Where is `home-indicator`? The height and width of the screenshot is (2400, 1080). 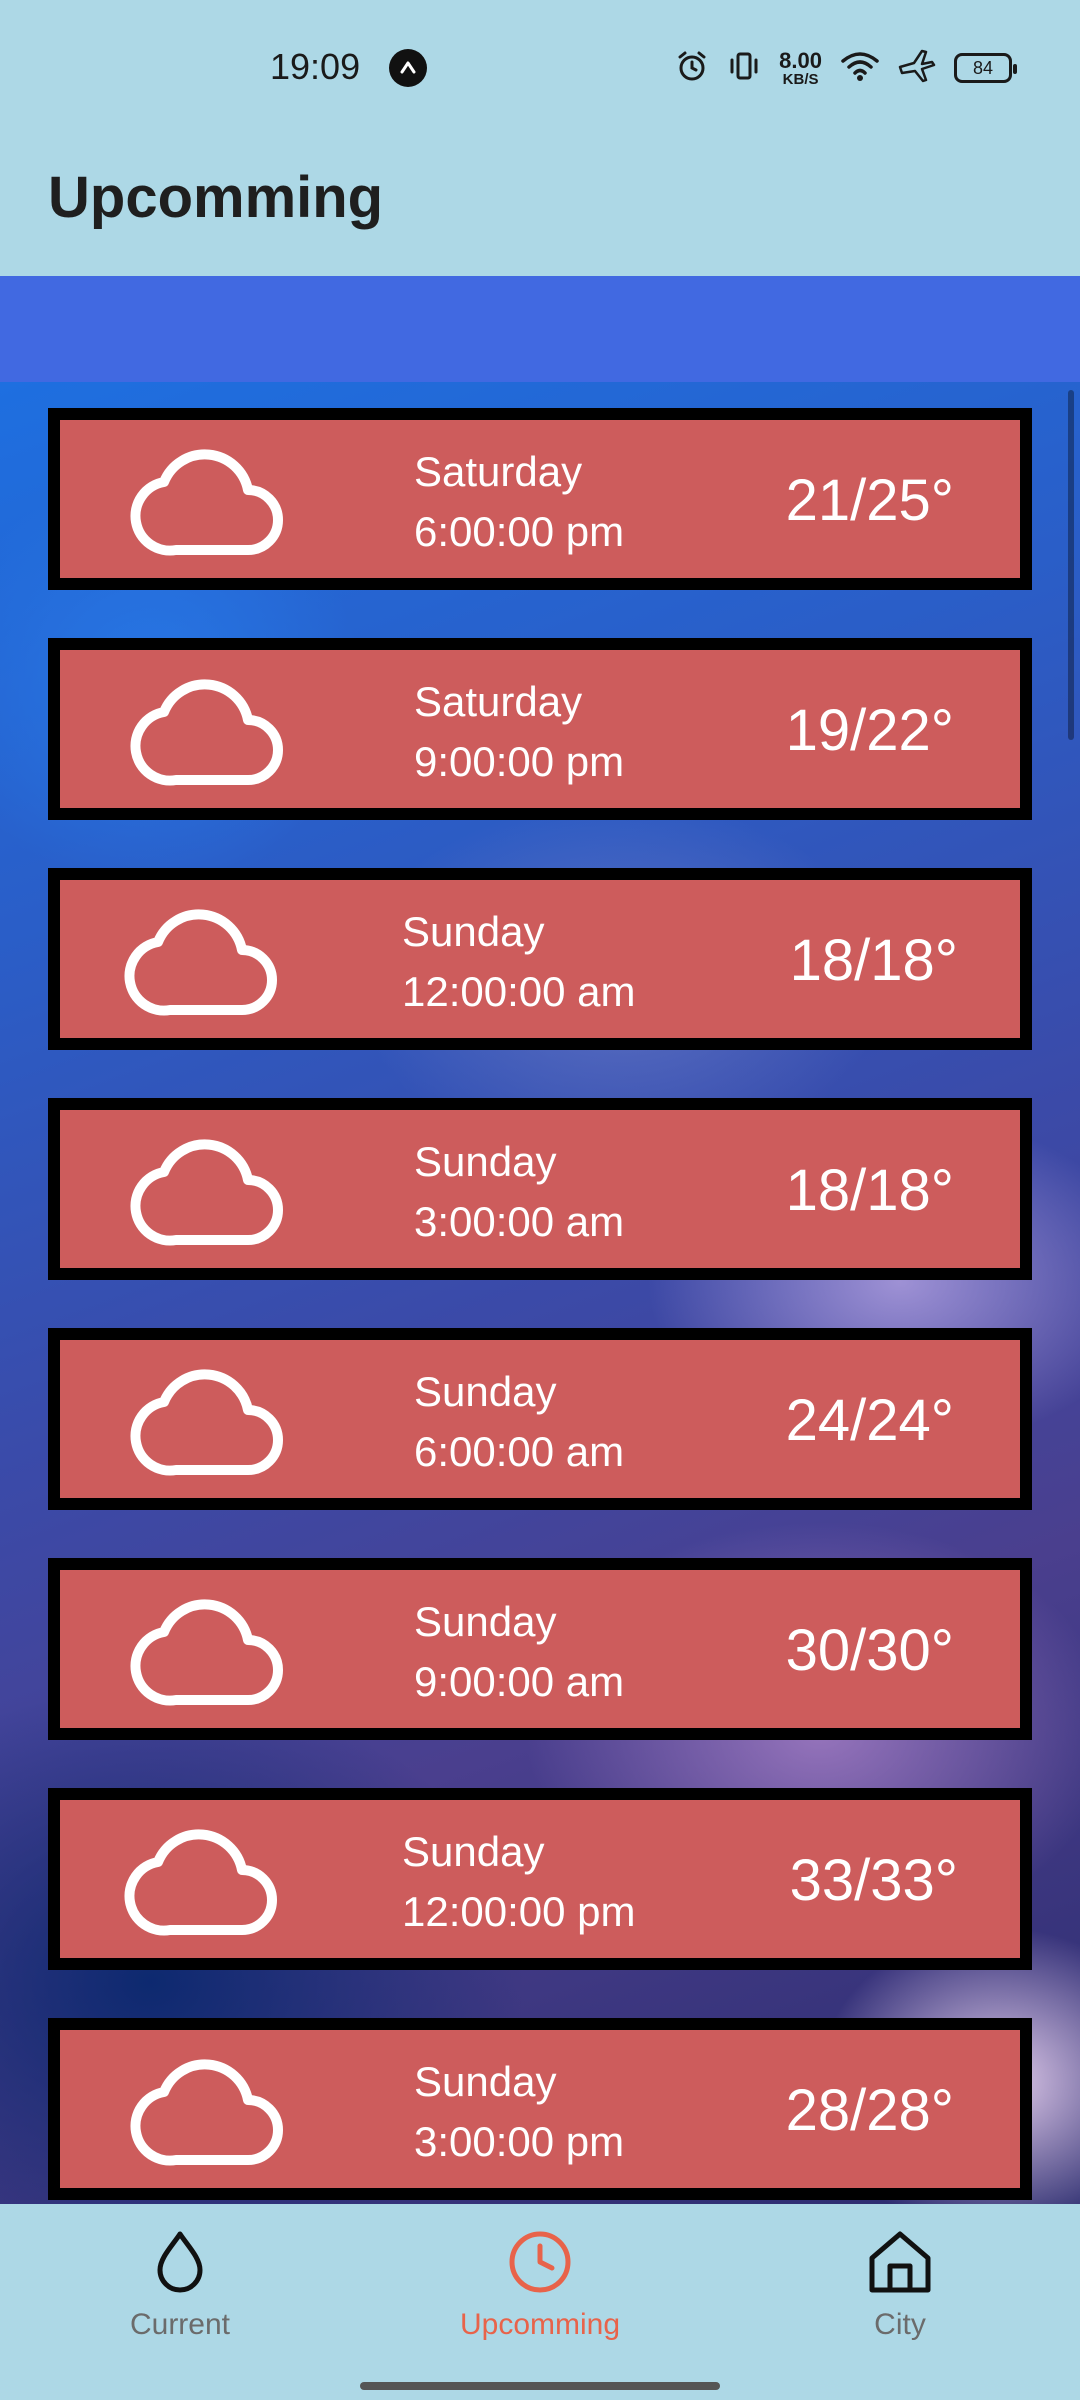 home-indicator is located at coordinates (540, 2386).